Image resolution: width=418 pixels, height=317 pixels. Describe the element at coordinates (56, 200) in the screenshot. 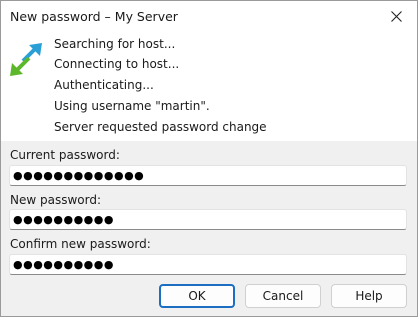

I see `new-password-label: New password:` at that location.